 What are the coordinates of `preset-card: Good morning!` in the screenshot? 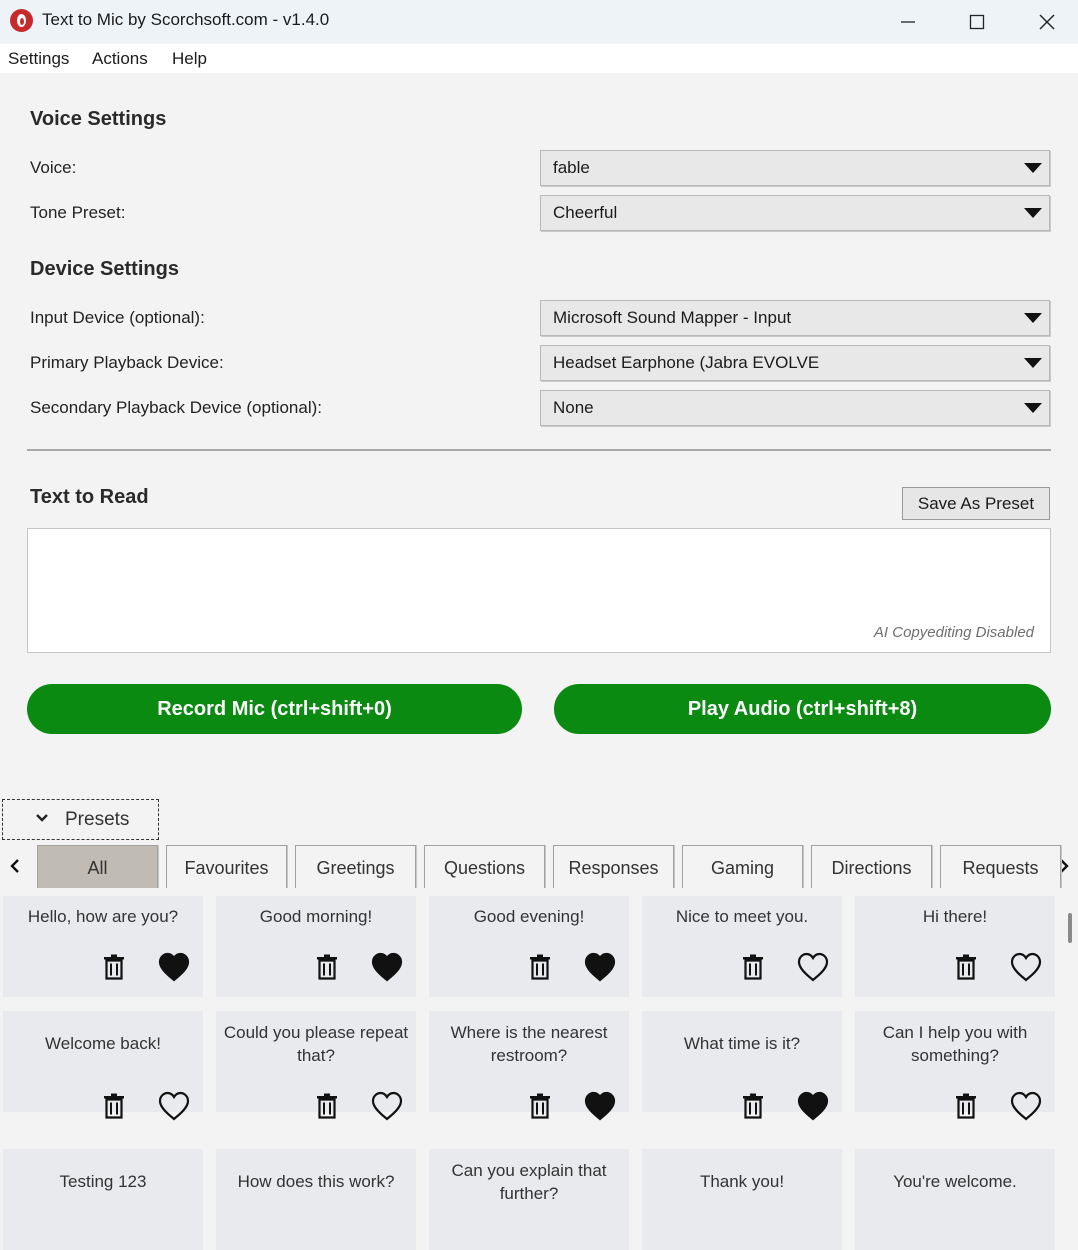 It's located at (316, 946).